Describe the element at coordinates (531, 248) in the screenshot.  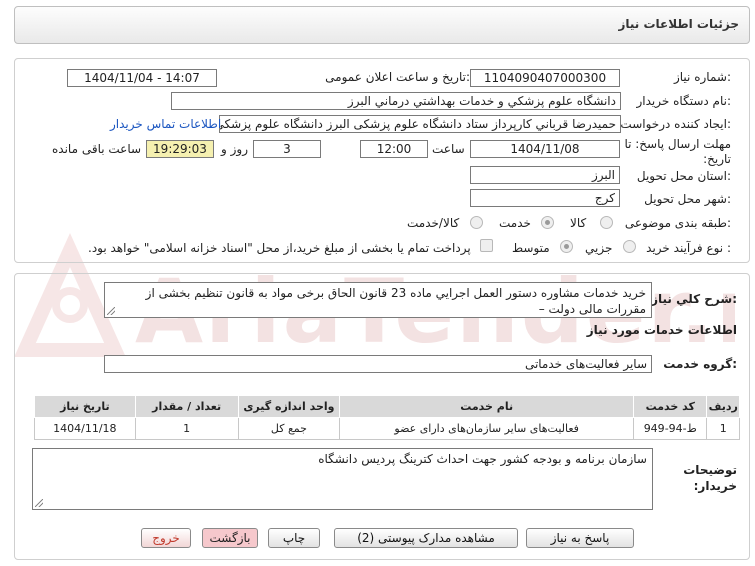
I see `process-option-medium: متوسط` at that location.